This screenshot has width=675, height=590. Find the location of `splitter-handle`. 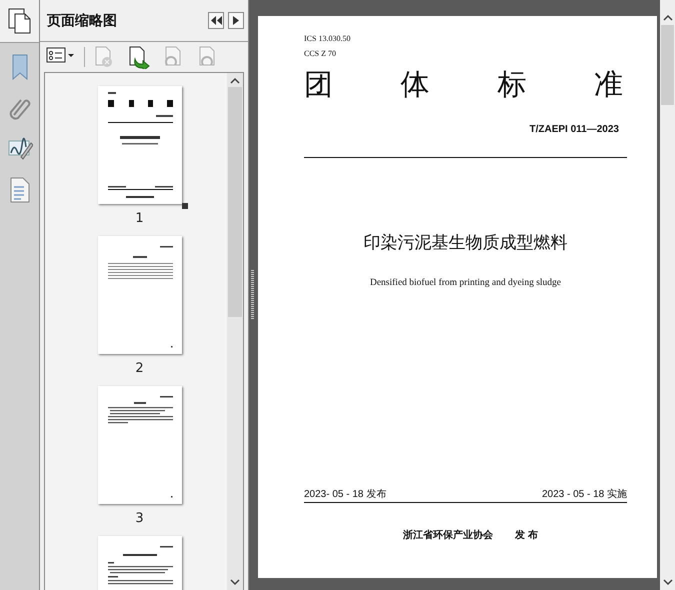

splitter-handle is located at coordinates (252, 295).